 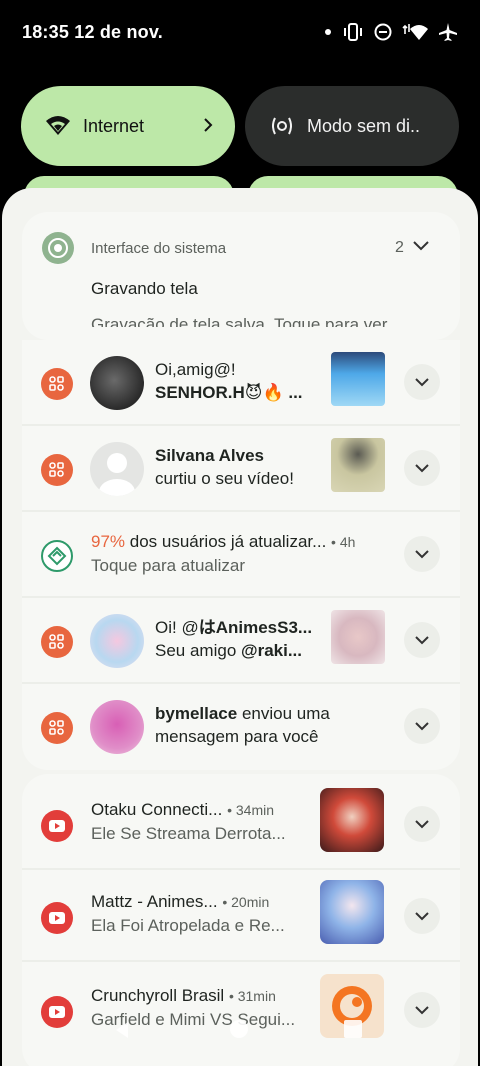 I want to click on back-button, so click(x=122, y=1032).